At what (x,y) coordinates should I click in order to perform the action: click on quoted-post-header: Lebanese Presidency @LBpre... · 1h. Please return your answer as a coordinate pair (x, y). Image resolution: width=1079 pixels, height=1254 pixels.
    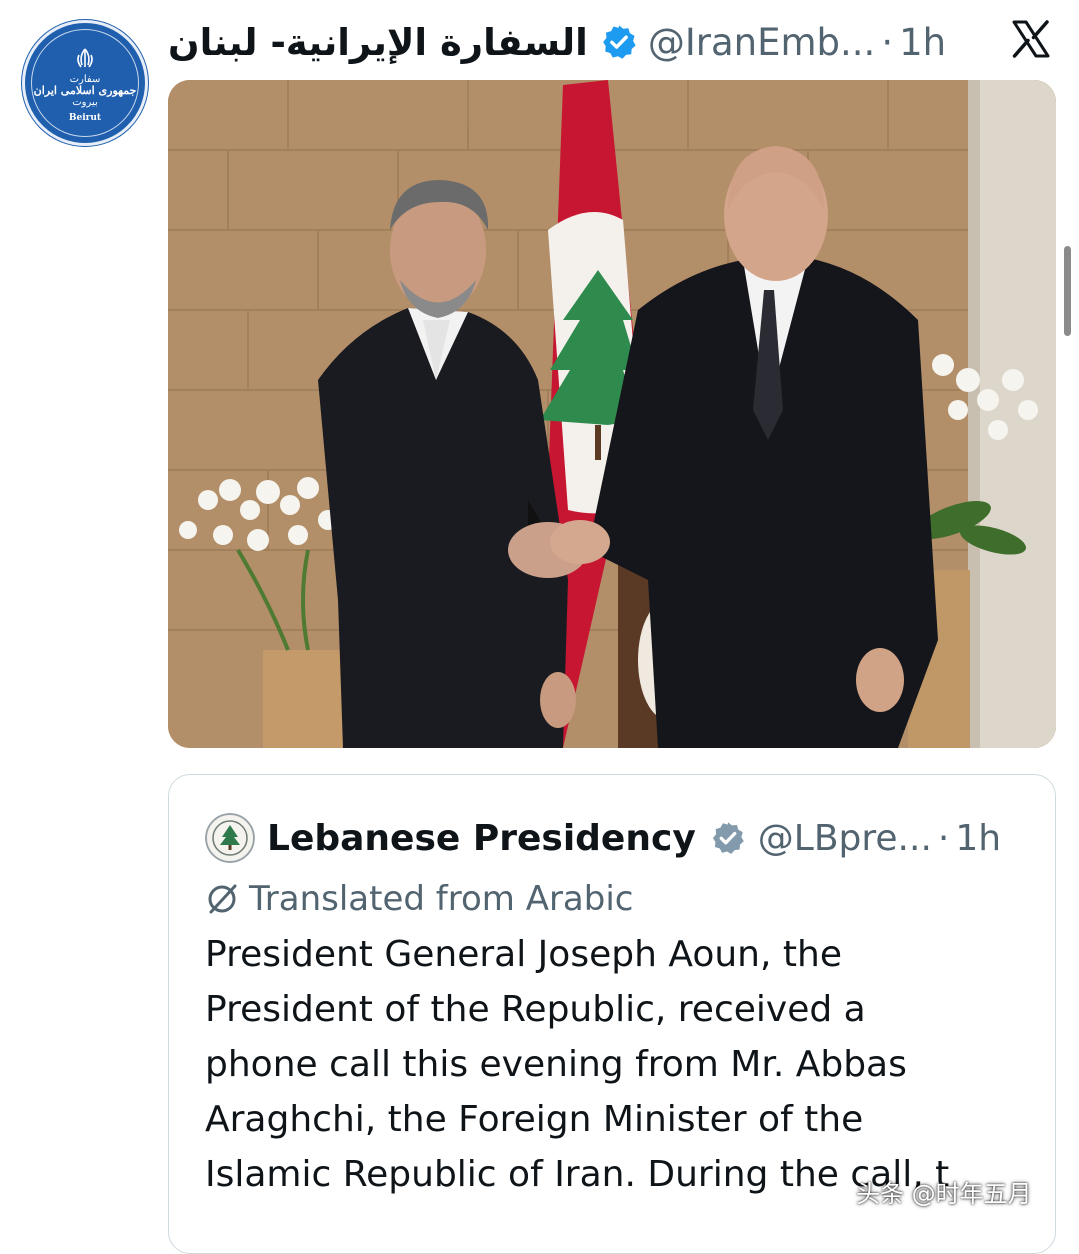
    Looking at the image, I should click on (603, 838).